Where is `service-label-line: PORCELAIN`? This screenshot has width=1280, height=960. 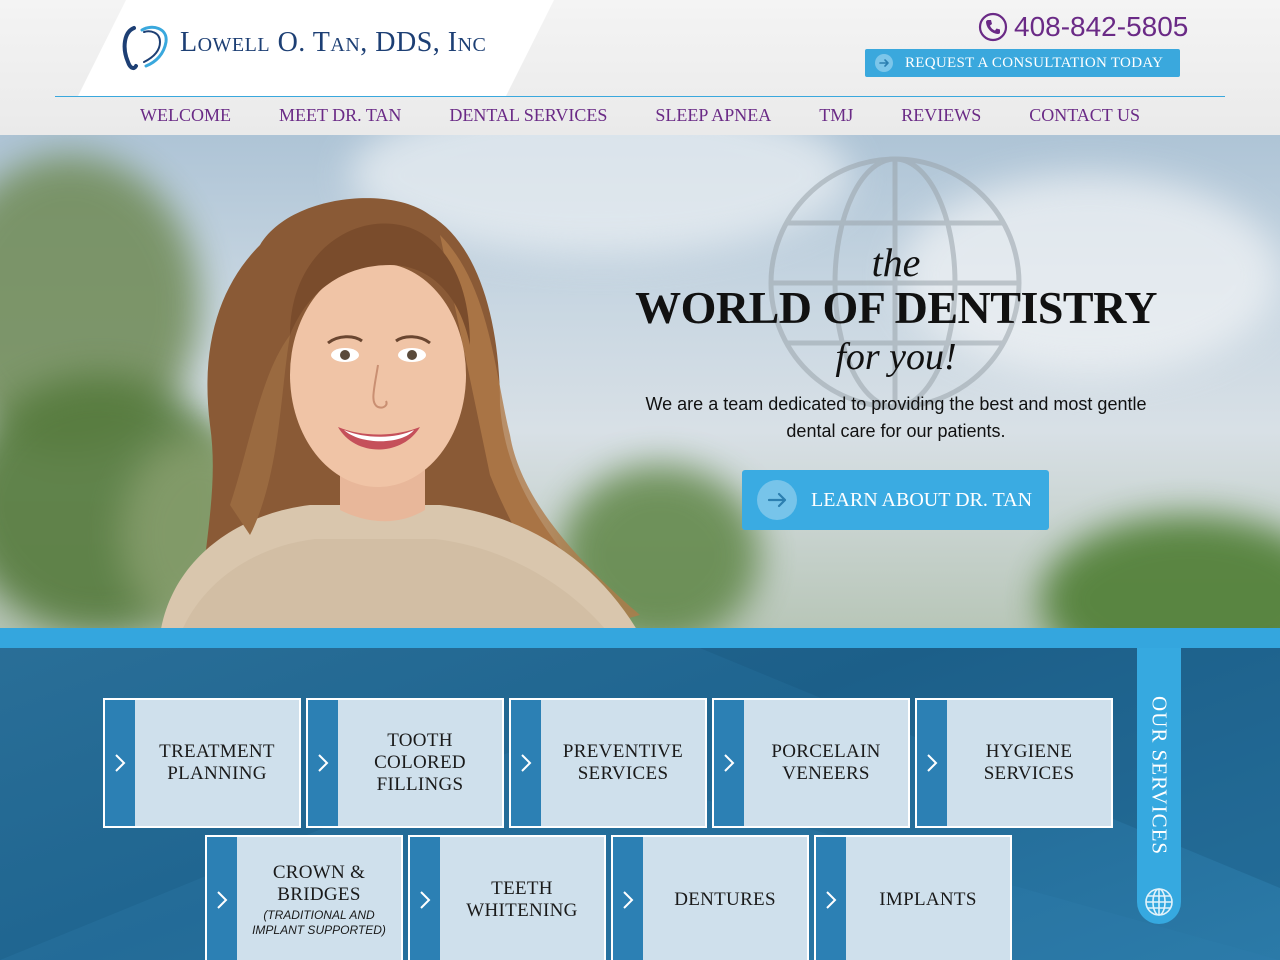 service-label-line: PORCELAIN is located at coordinates (826, 751).